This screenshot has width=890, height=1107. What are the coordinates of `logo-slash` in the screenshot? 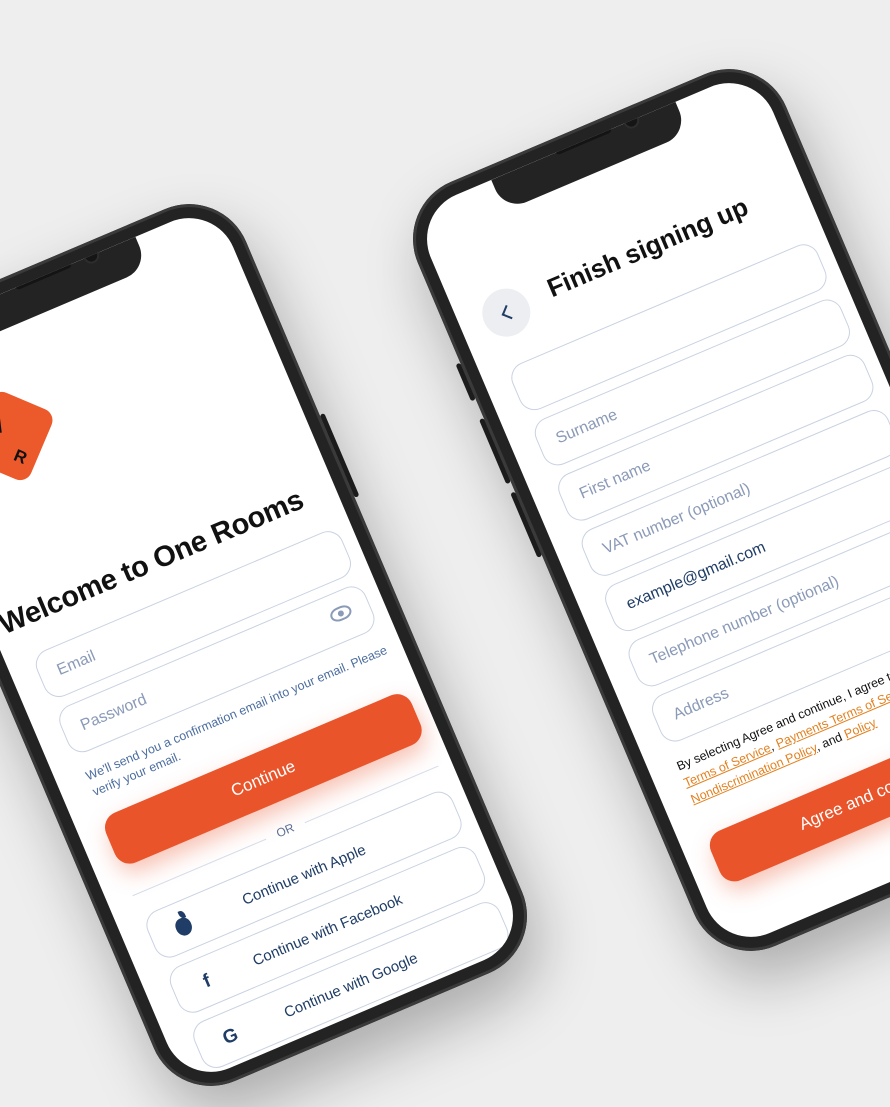 It's located at (1, 416).